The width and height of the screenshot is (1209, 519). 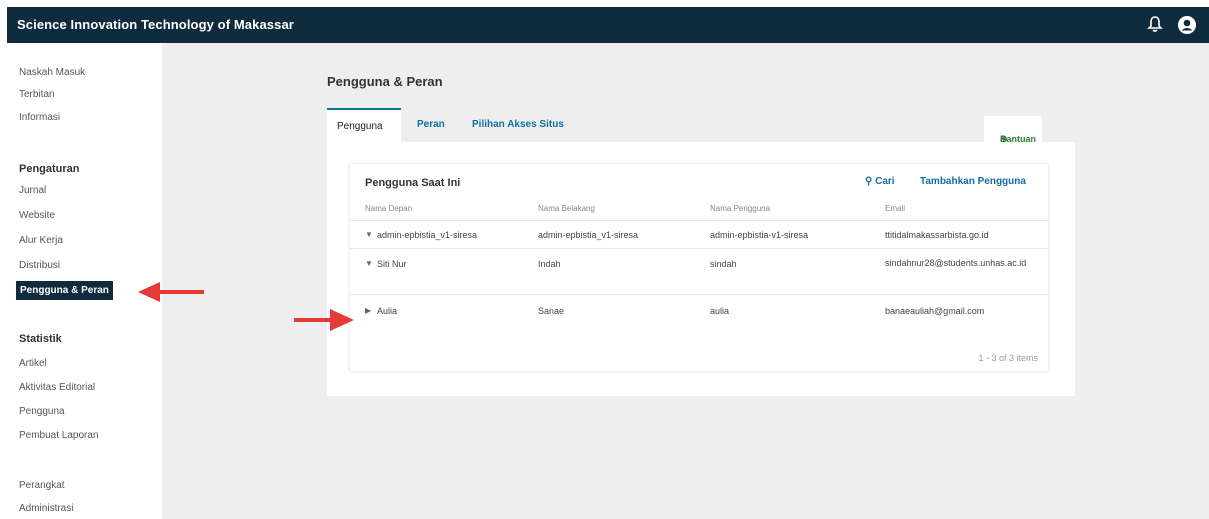 What do you see at coordinates (588, 235) in the screenshot?
I see `cell-last-name: admin-epbistia_v1-siresa` at bounding box center [588, 235].